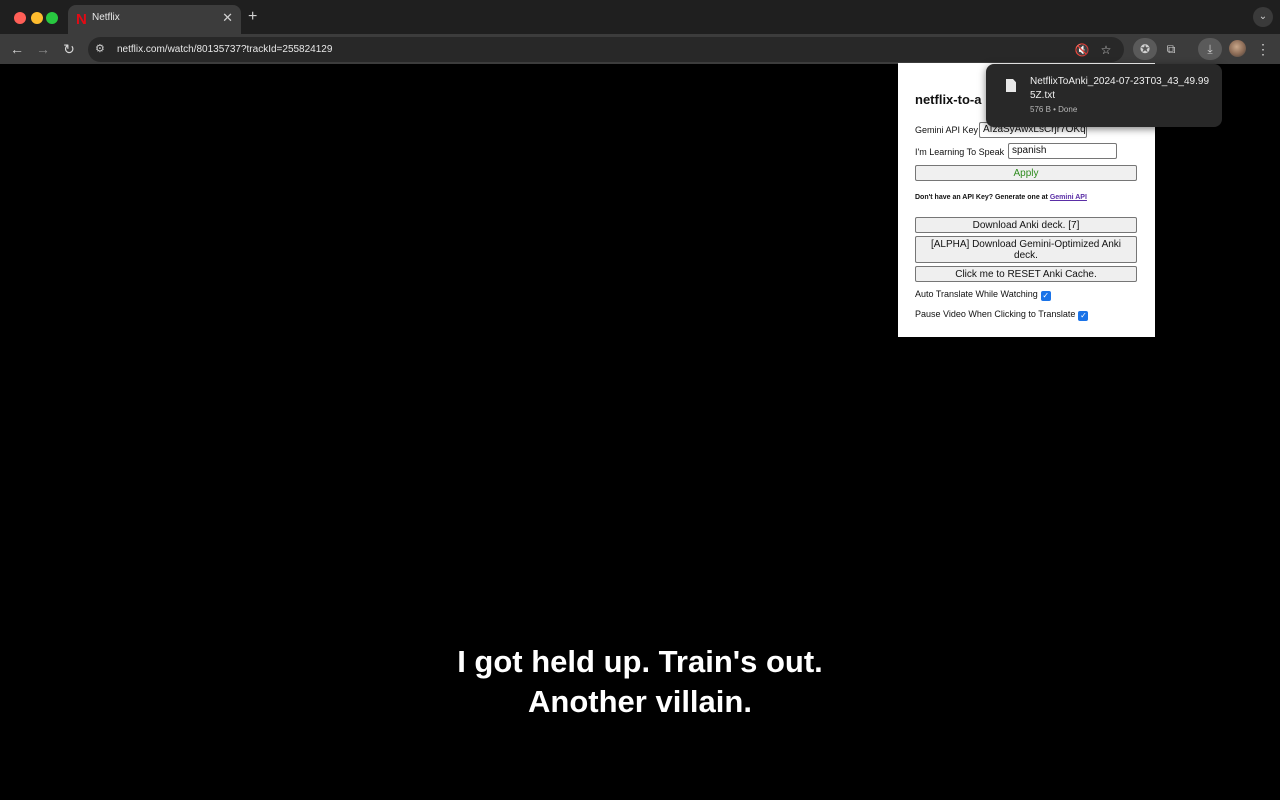  Describe the element at coordinates (995, 314) in the screenshot. I see `pause-video-label: Pause Video When Clicking to Translate` at that location.